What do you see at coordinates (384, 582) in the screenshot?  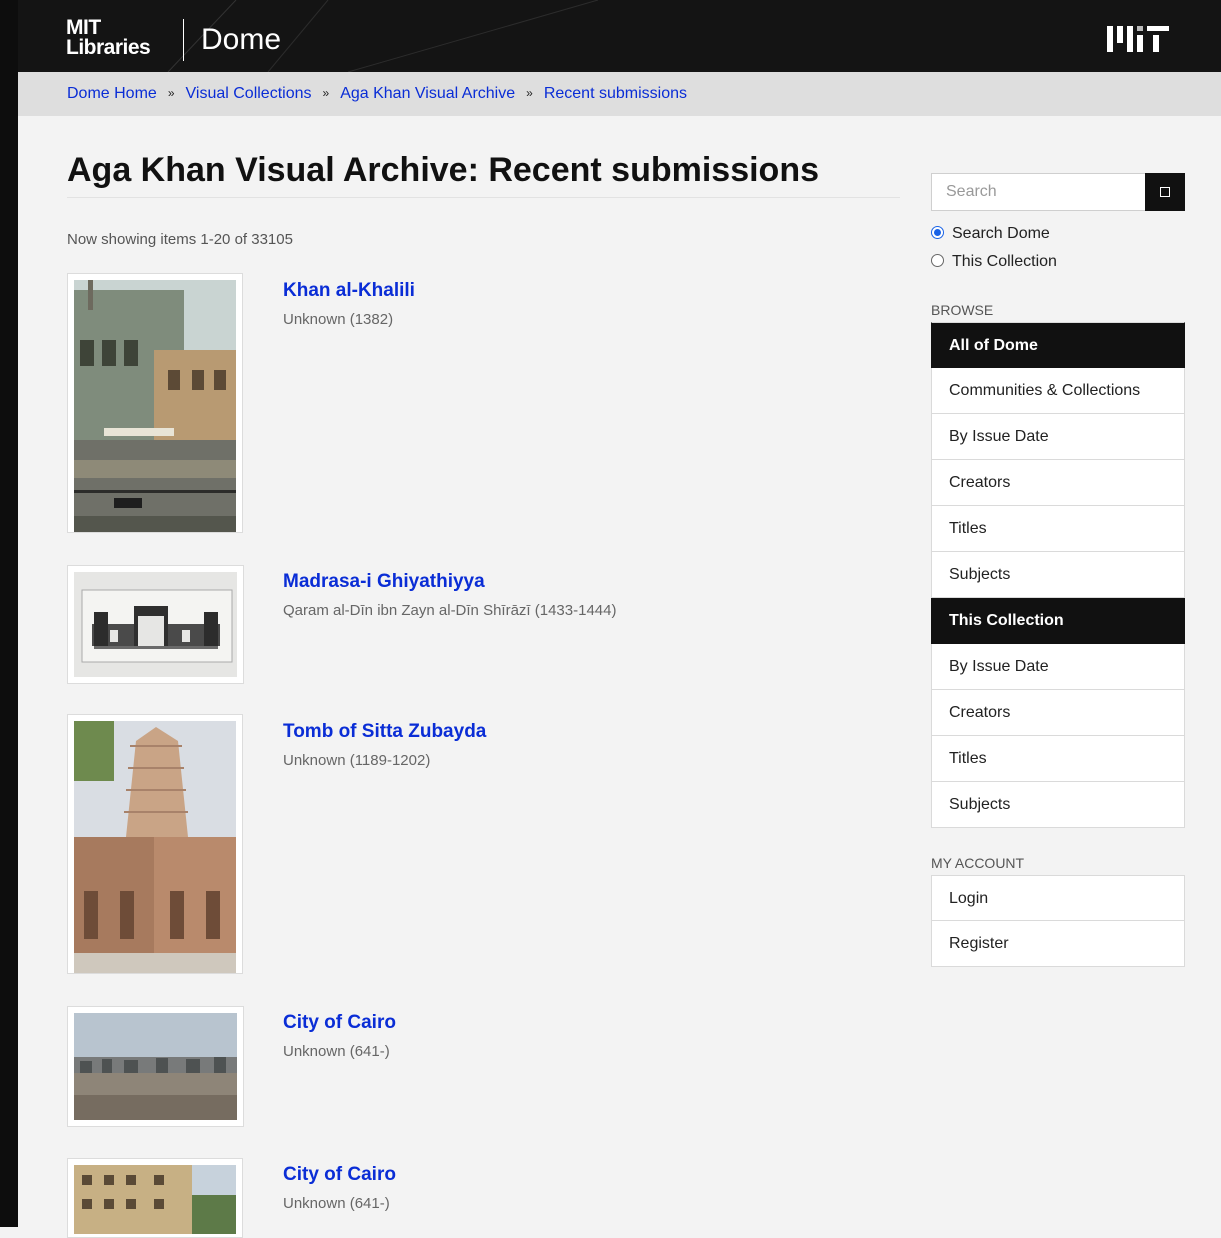 I see `item-title-link: Madrasa-i Ghiyathiyya` at bounding box center [384, 582].